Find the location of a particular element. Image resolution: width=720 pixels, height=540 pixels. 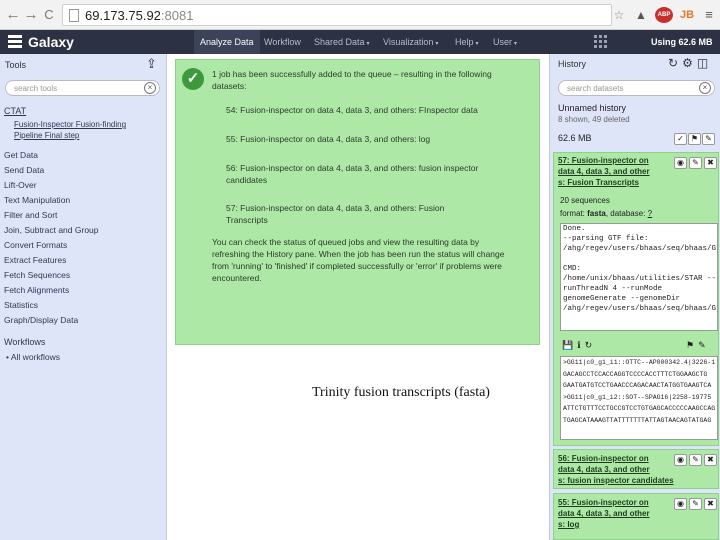

tool-section-fetch-sequences: Fetch Sequences is located at coordinates (37, 275).